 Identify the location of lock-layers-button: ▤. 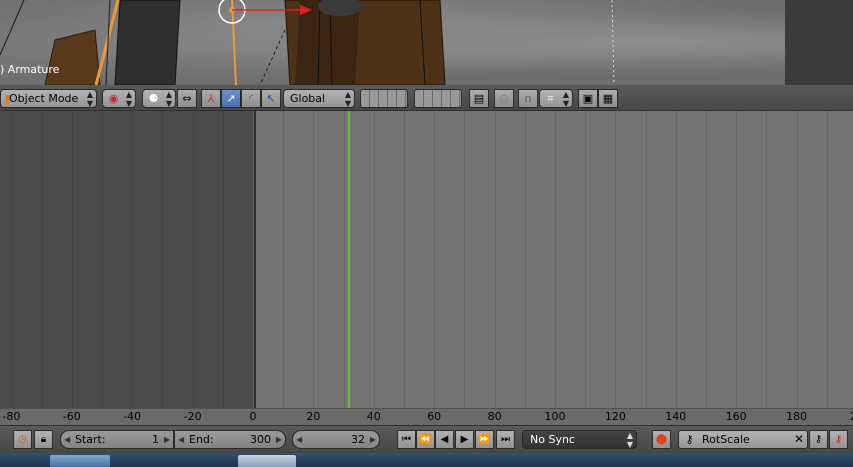
(479, 98).